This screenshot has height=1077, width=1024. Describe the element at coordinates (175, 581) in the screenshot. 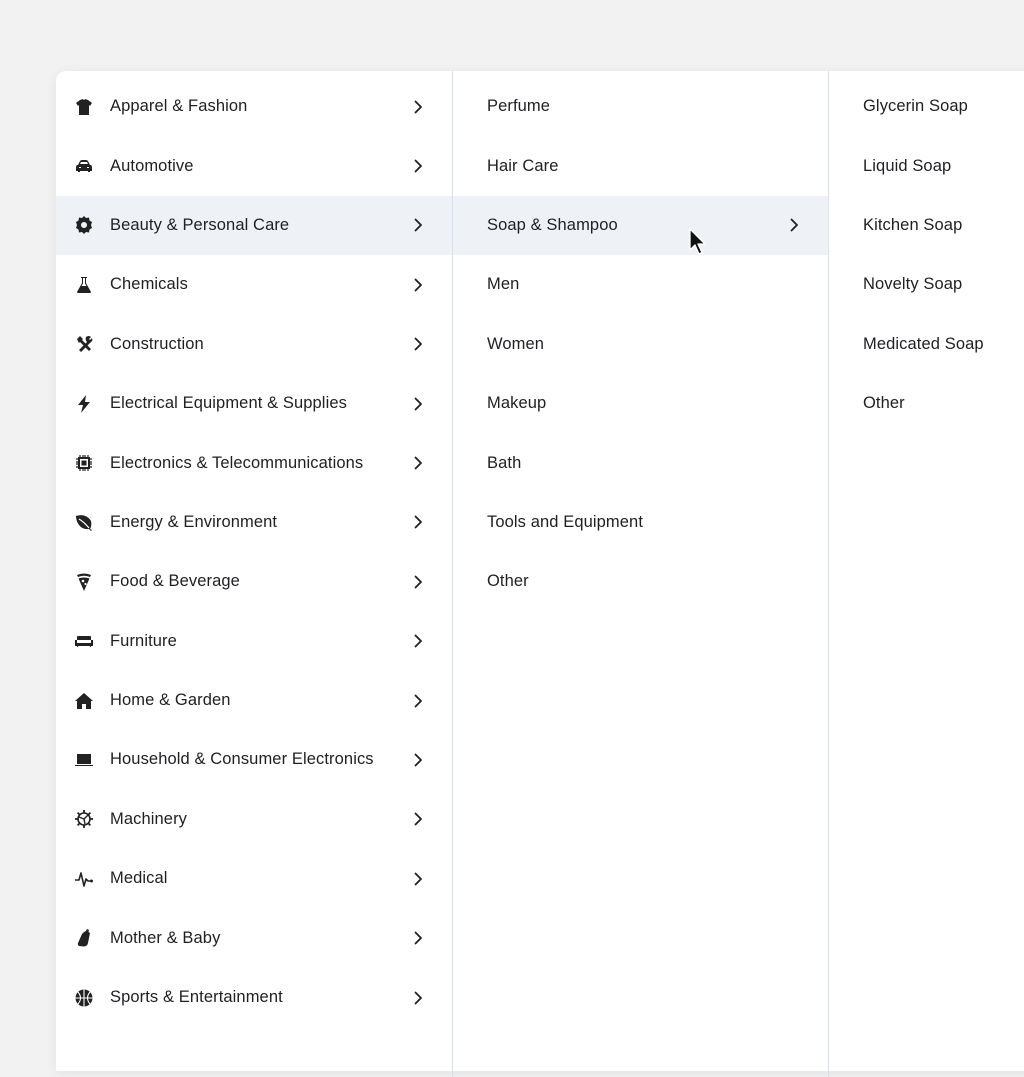

I see `category-label: Food & Beverage` at that location.